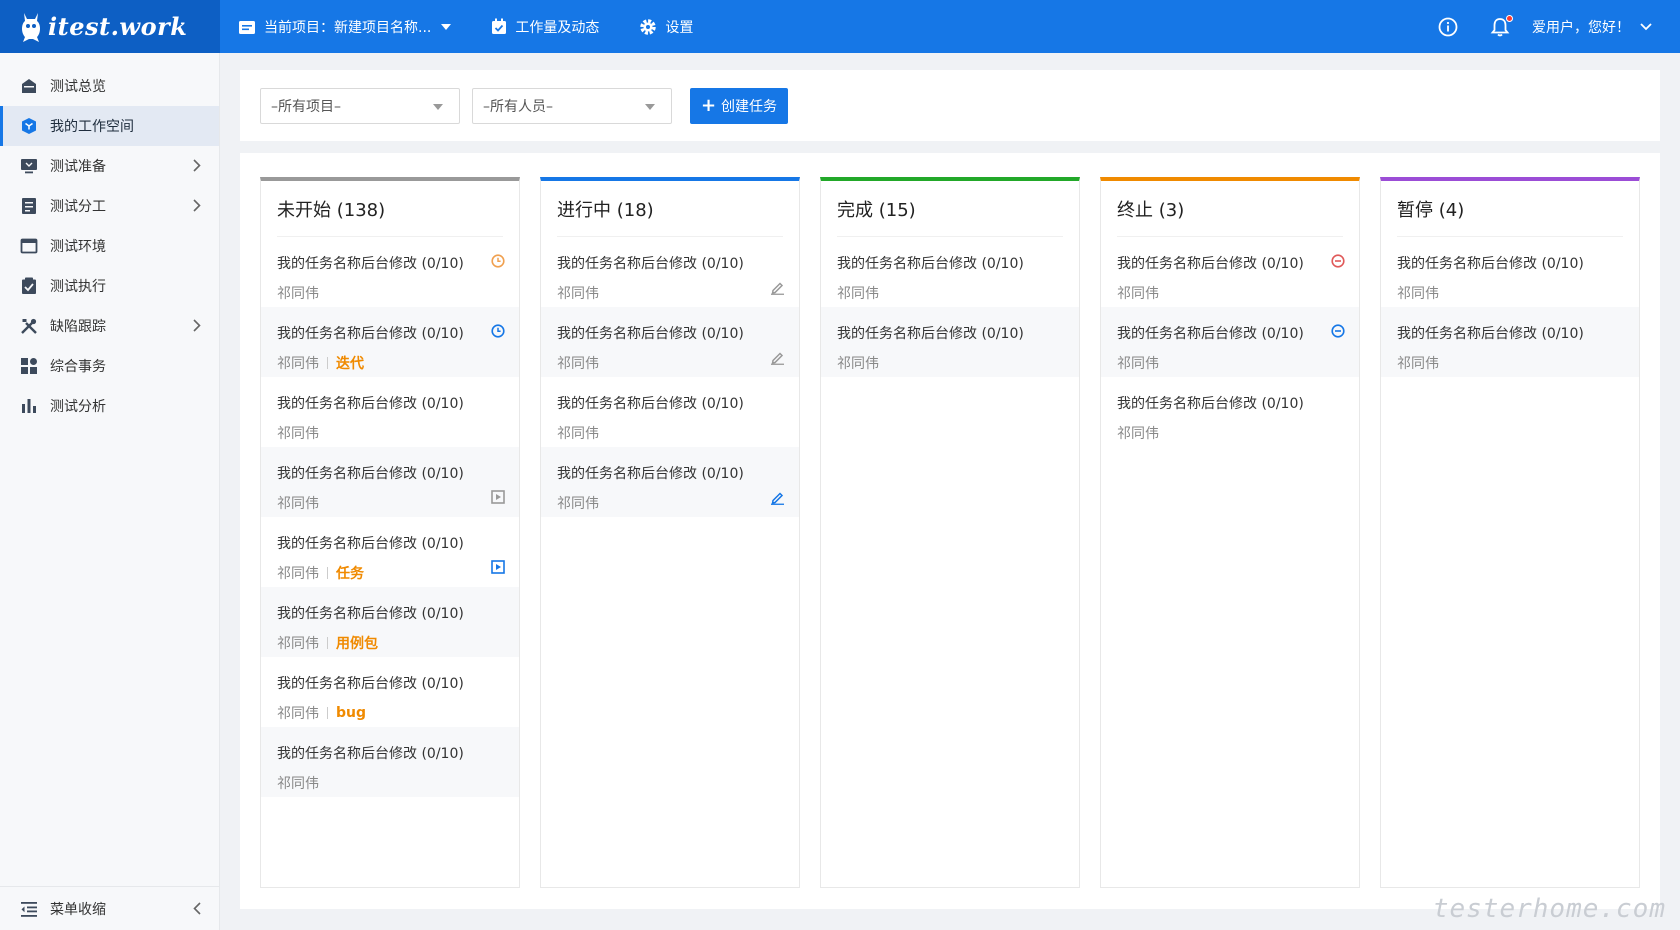  What do you see at coordinates (572, 105) in the screenshot?
I see `people-filter-select: –所有人员–` at bounding box center [572, 105].